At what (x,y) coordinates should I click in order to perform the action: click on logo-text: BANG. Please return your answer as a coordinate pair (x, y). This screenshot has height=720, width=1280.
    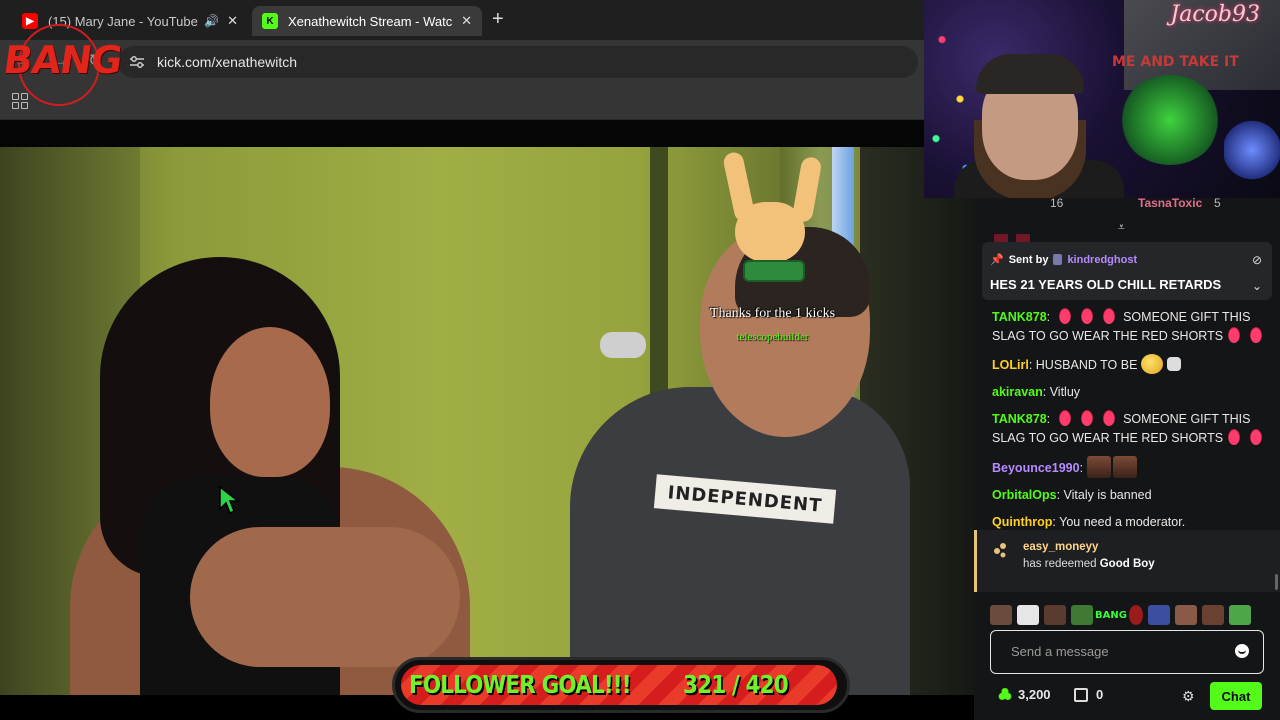
    Looking at the image, I should click on (62, 60).